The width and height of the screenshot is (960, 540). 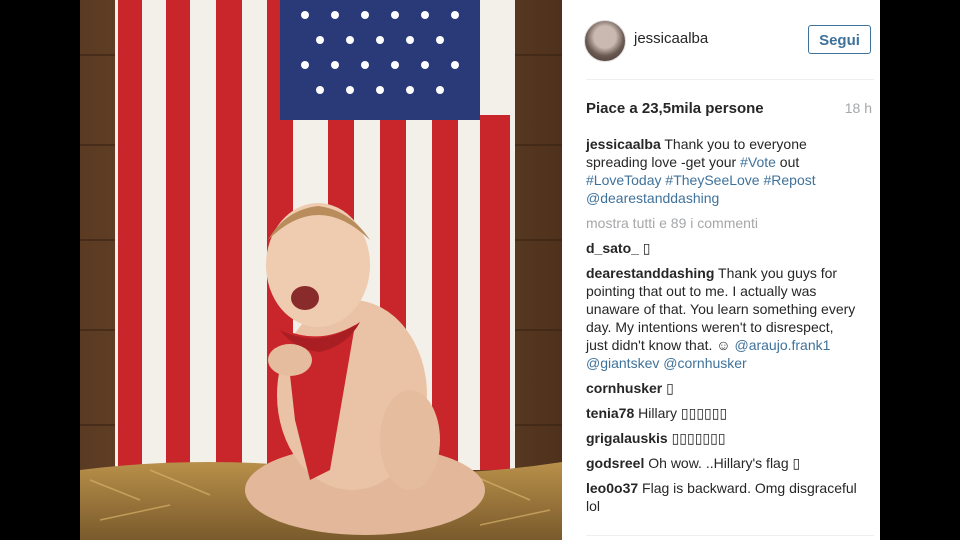 What do you see at coordinates (624, 388) in the screenshot?
I see `comment-author: cornhusker` at bounding box center [624, 388].